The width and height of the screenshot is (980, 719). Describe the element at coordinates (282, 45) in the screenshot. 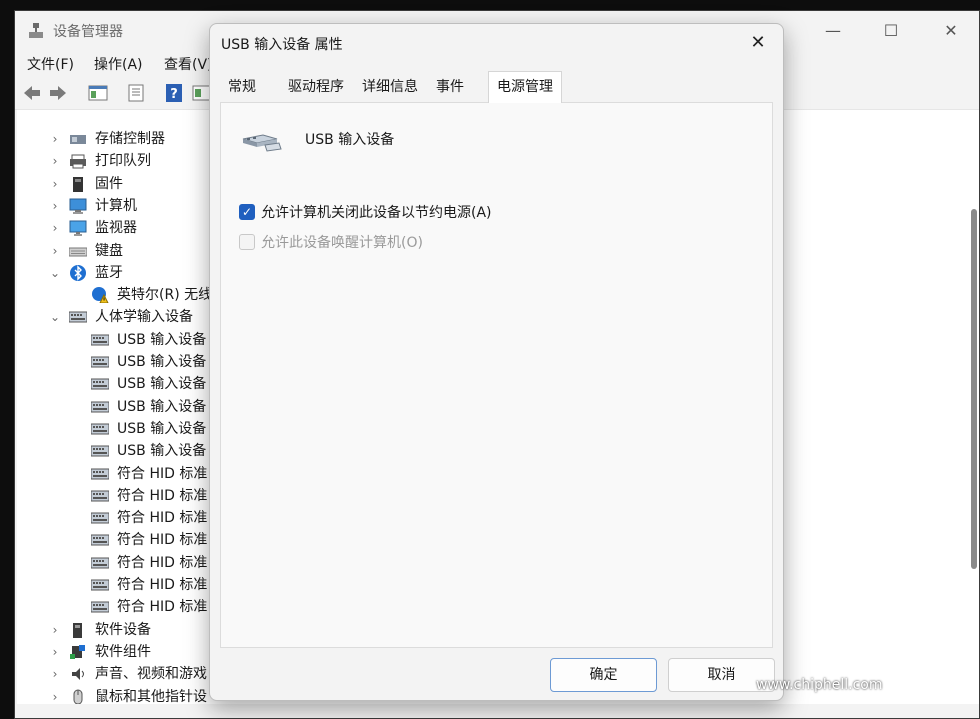

I see `dialog-title: USB 输入设备 属性` at that location.